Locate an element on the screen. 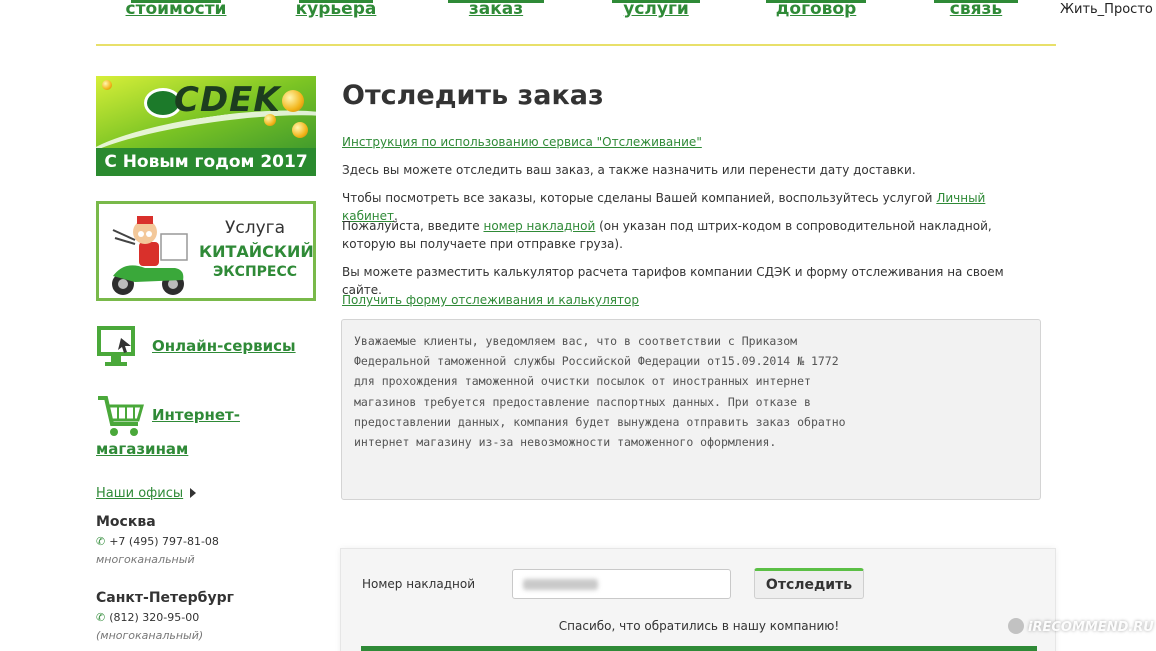 The width and height of the screenshot is (1156, 651). nav-link-services: услуги is located at coordinates (656, 10).